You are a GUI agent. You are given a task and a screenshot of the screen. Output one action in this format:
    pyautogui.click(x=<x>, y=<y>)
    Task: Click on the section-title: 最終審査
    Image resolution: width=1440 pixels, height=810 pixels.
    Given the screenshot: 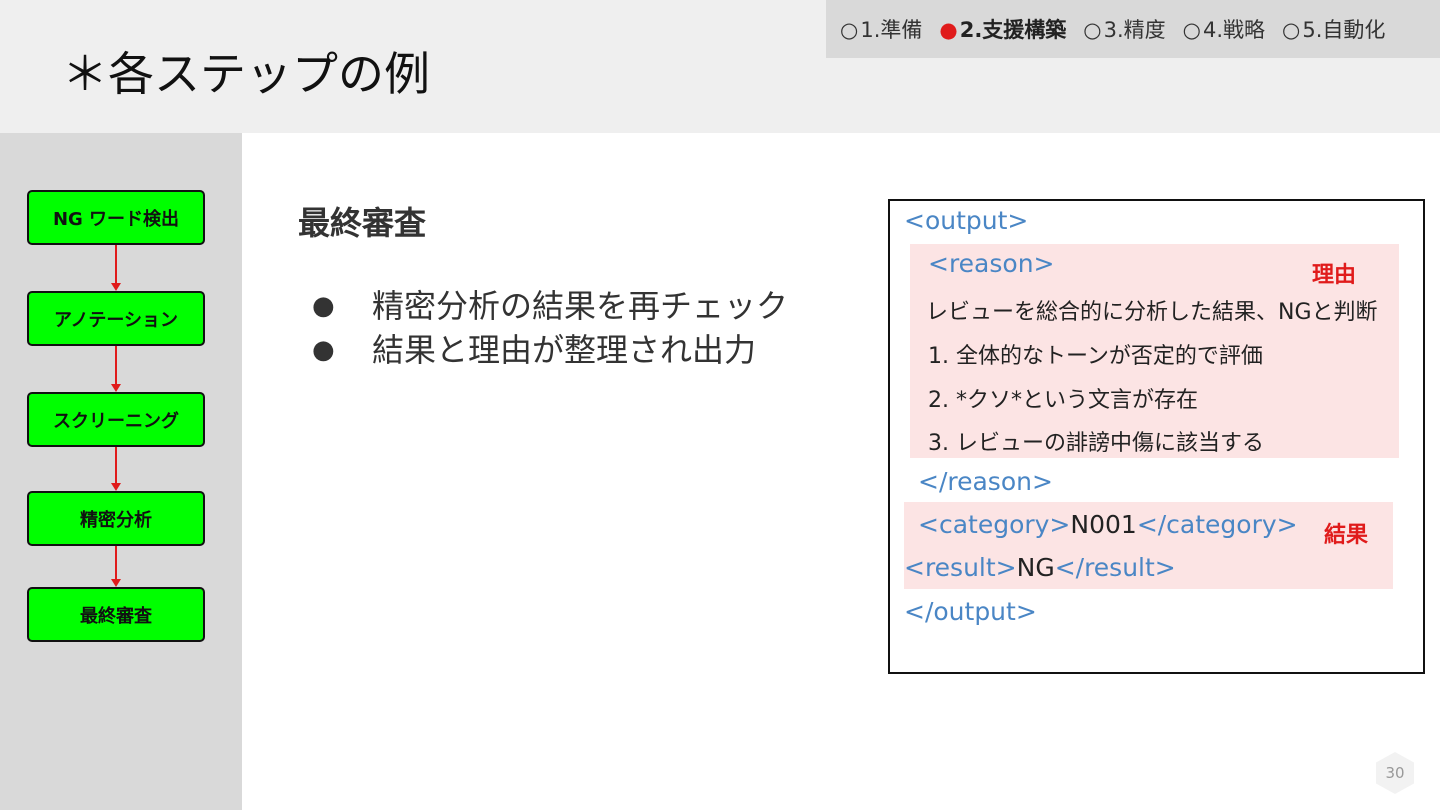 What is the action you would take?
    pyautogui.click(x=362, y=223)
    